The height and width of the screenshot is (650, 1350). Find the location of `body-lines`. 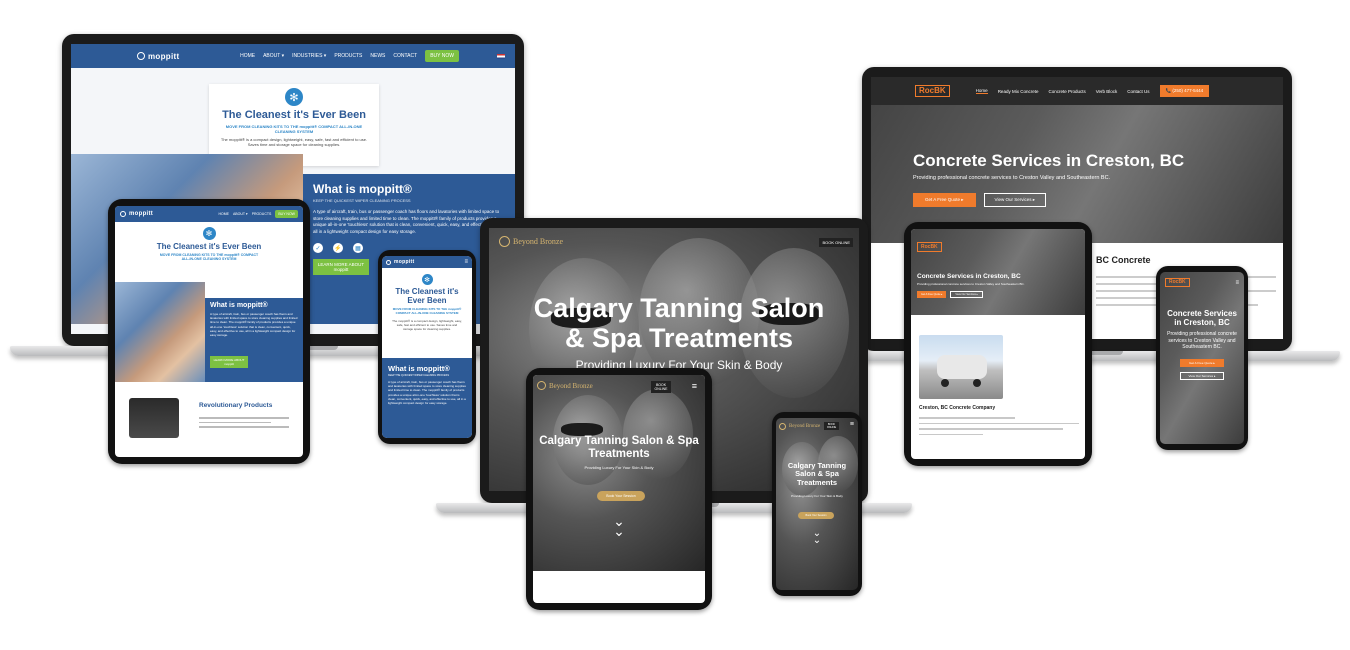

body-lines is located at coordinates (999, 426).